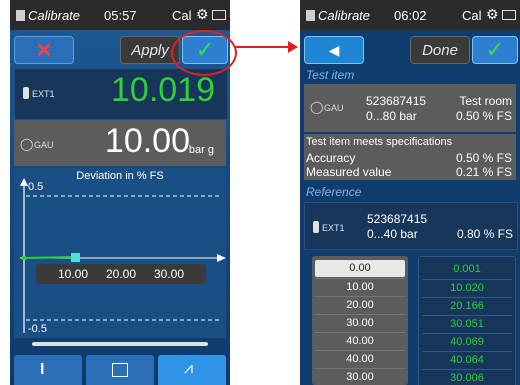 Image resolution: width=520 pixels, height=385 pixels. What do you see at coordinates (37, 329) in the screenshot?
I see `y-bottom-label: -0.5` at bounding box center [37, 329].